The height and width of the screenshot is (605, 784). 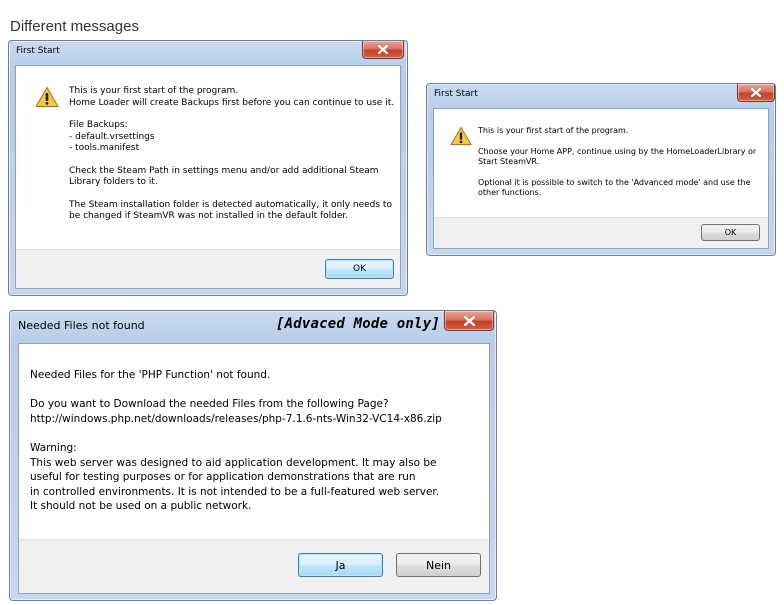 I want to click on message-line: File Backups:, so click(x=98, y=125).